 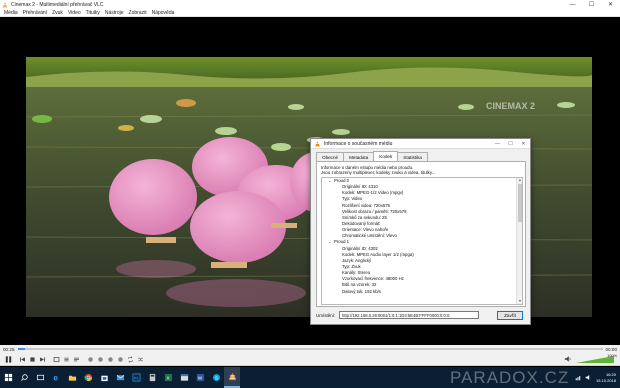 I want to click on task-view-icon, so click(x=40, y=377).